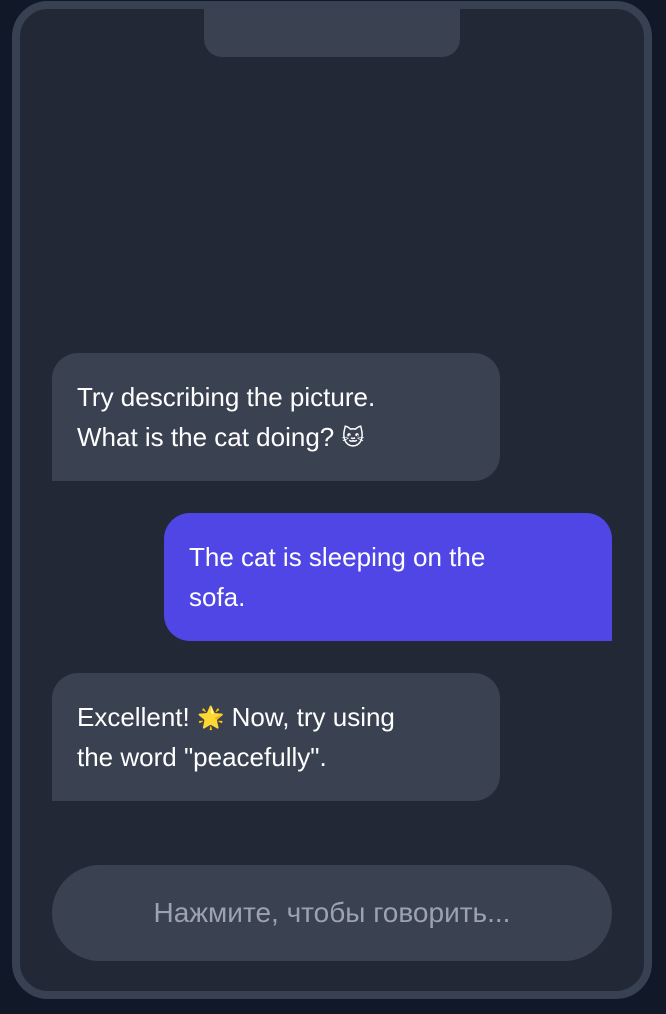  What do you see at coordinates (226, 397) in the screenshot?
I see `message-text: Try describing the picture.` at bounding box center [226, 397].